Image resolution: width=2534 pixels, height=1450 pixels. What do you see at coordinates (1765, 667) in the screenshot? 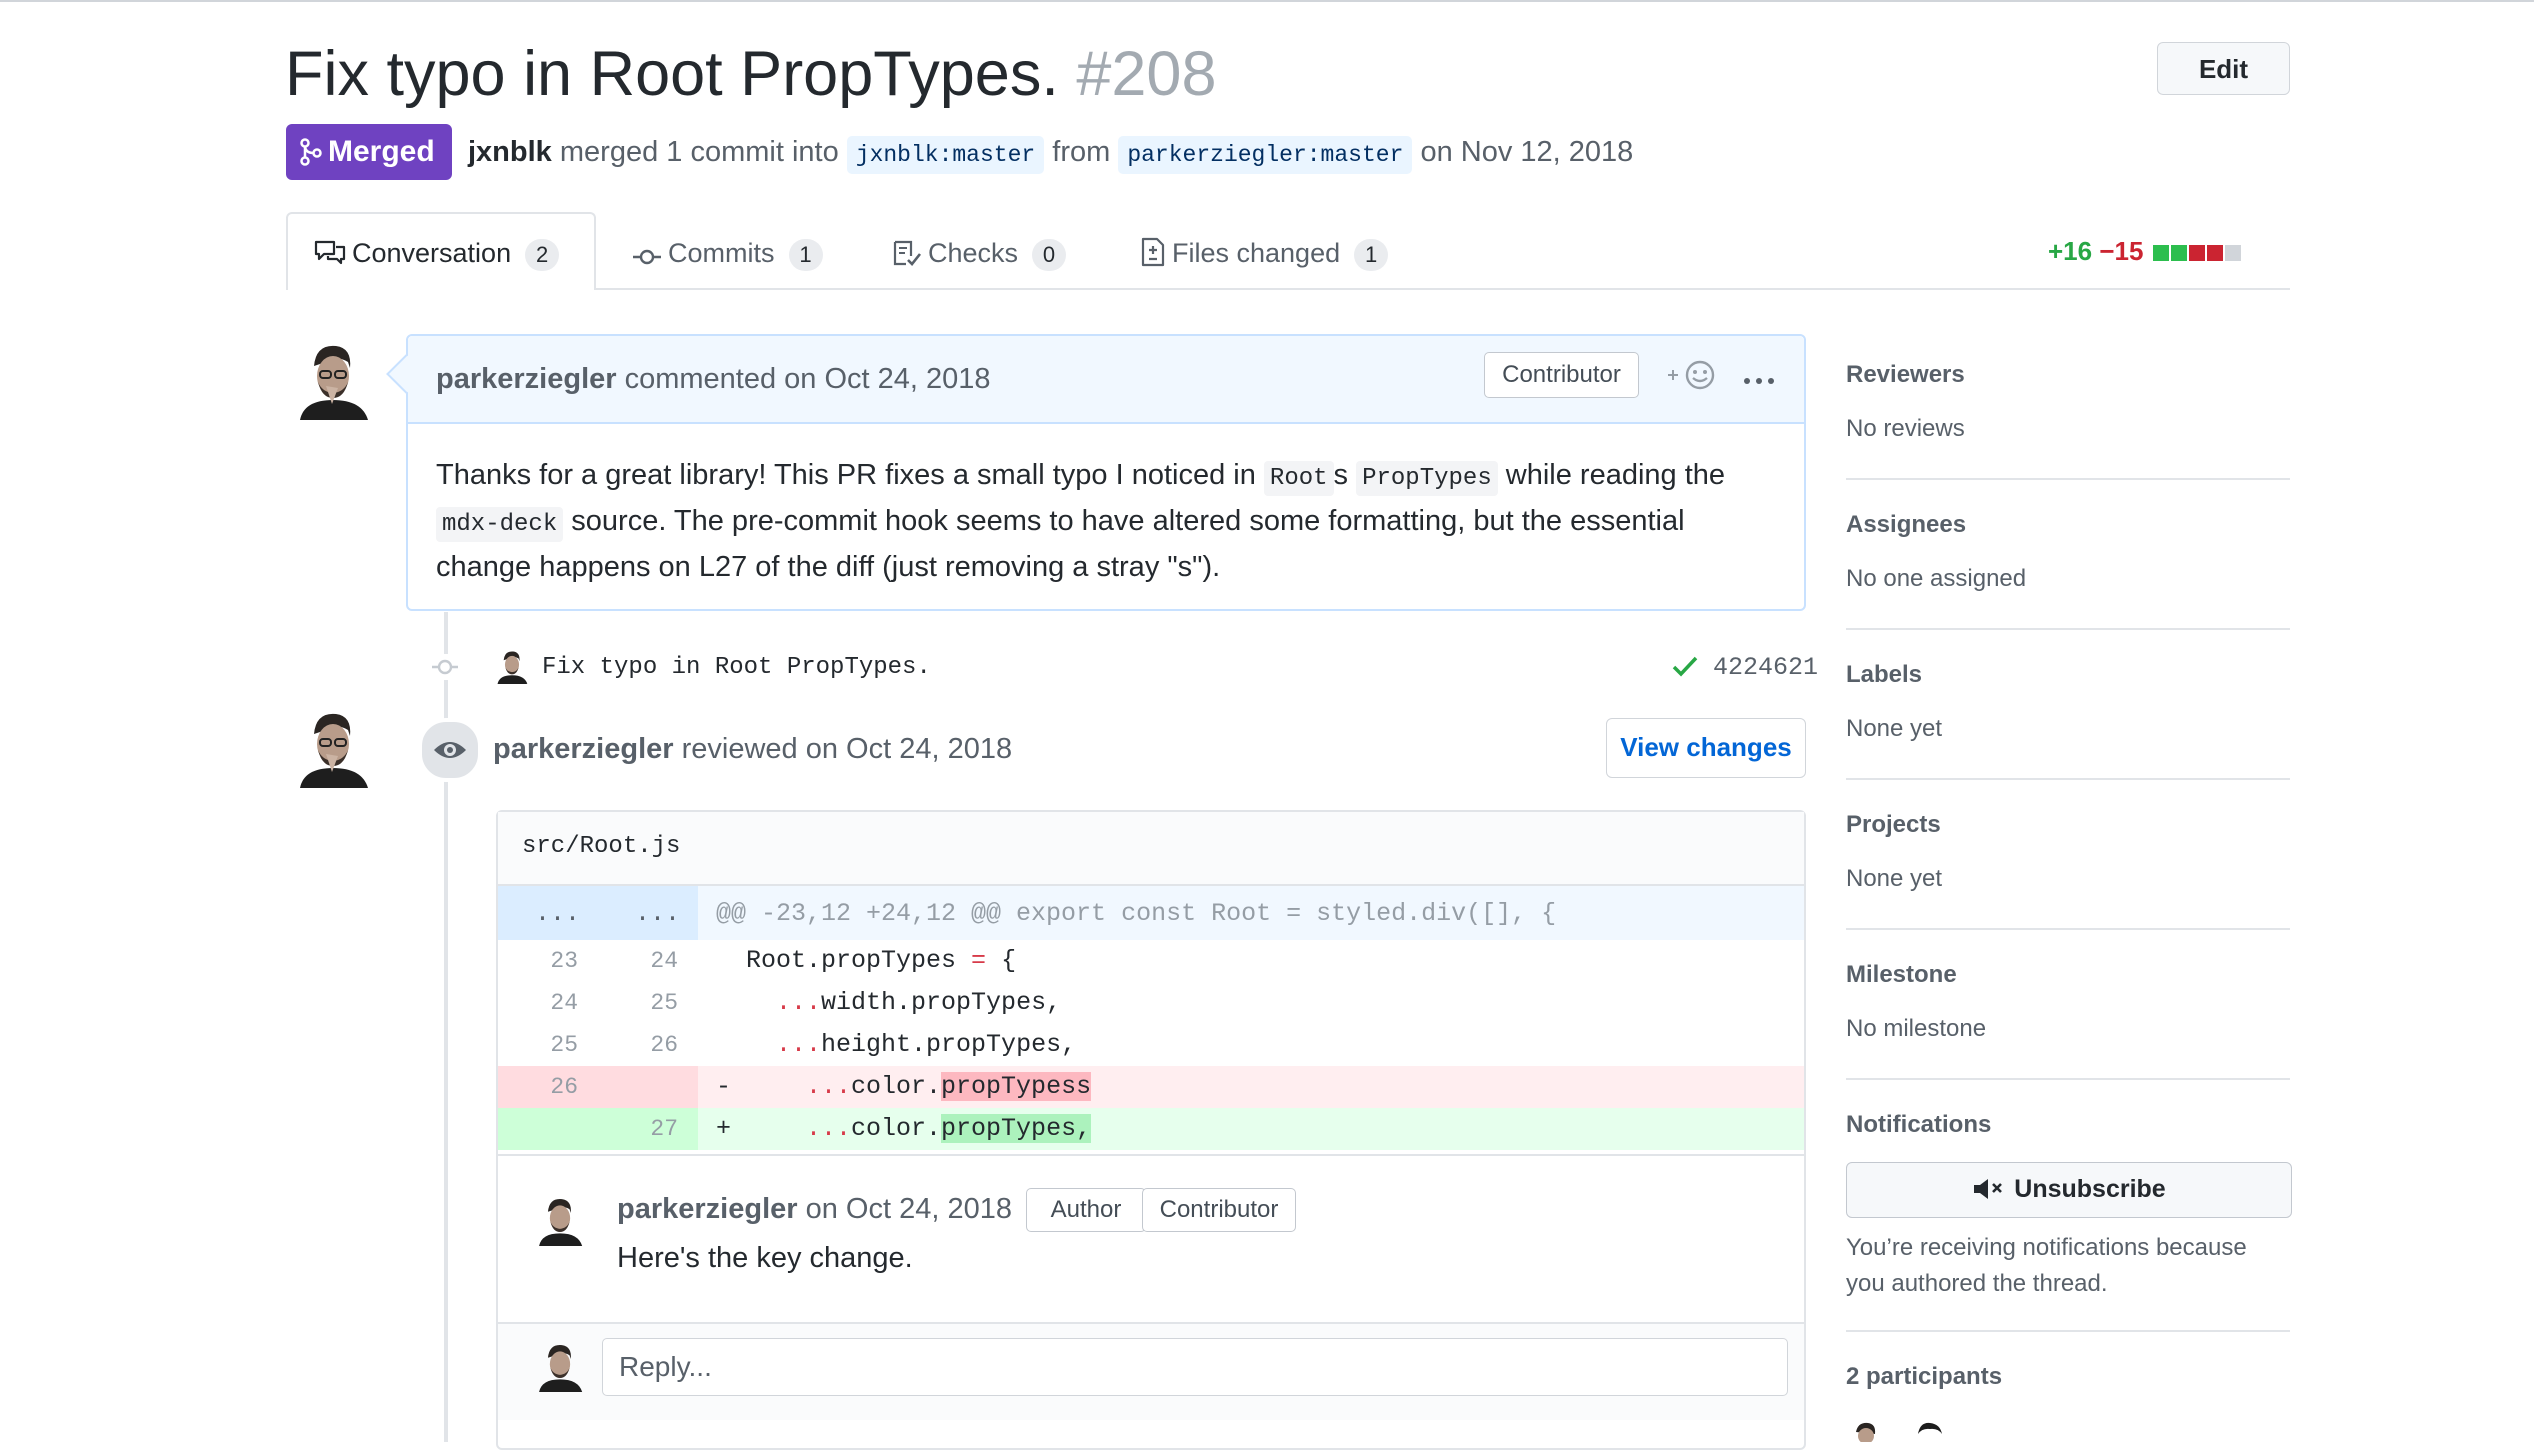
I see `commit-sha: 4224621` at bounding box center [1765, 667].